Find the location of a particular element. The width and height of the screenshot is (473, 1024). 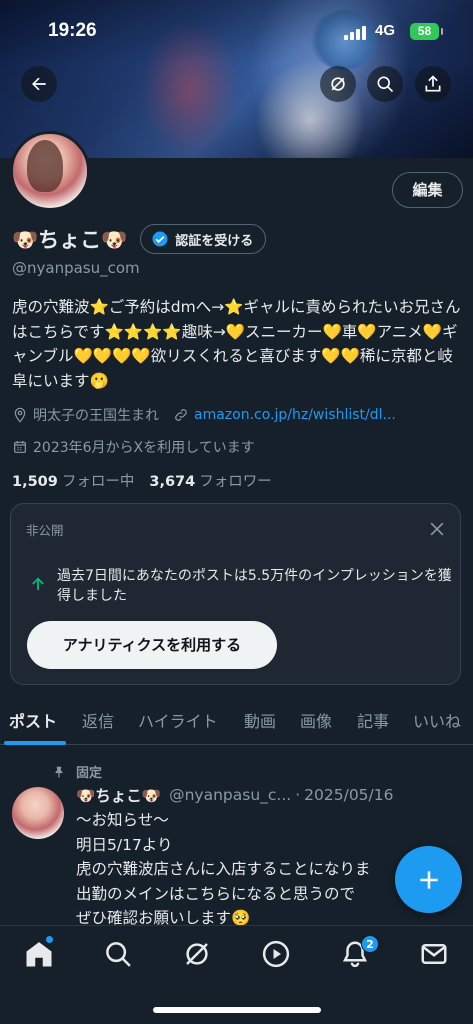

following-count: 1,509 is located at coordinates (35, 482).